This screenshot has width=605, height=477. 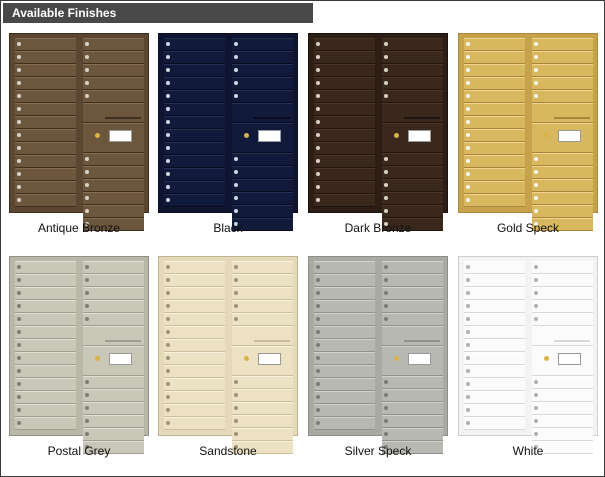 What do you see at coordinates (528, 357) in the screenshot?
I see `finish-swatch: White` at bounding box center [528, 357].